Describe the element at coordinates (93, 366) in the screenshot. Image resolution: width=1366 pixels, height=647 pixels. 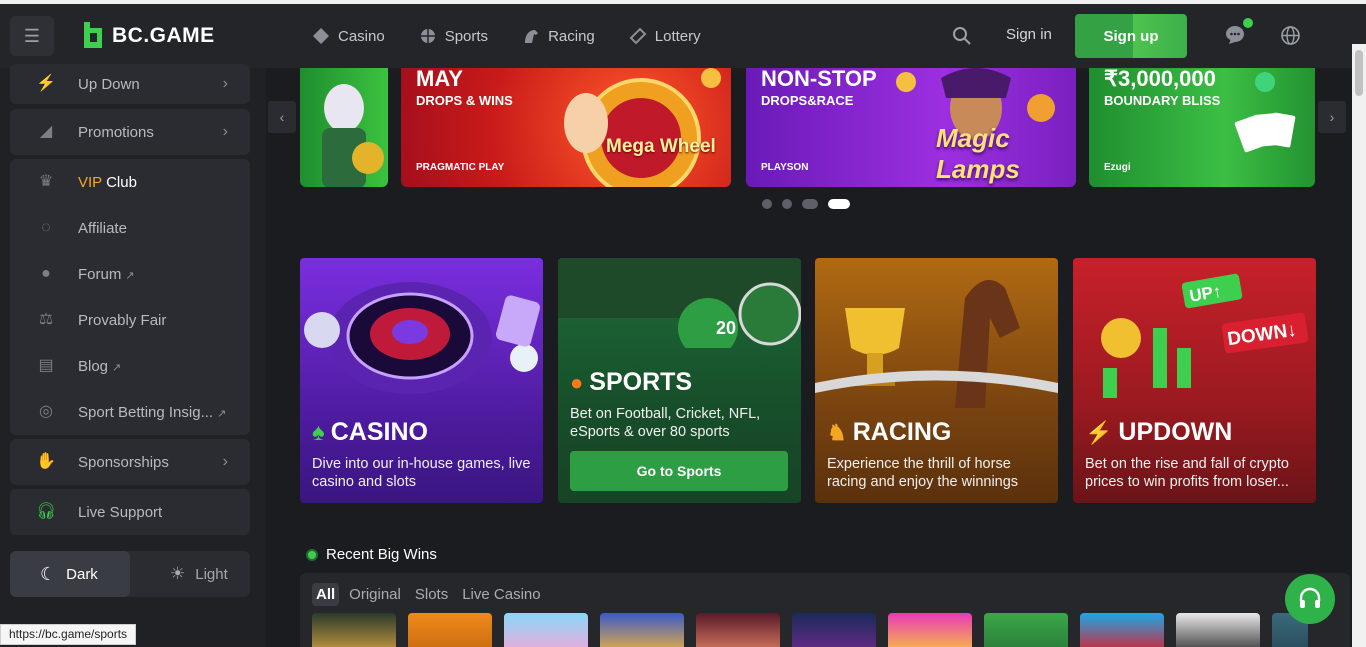
I see `blog-text: Blog` at that location.